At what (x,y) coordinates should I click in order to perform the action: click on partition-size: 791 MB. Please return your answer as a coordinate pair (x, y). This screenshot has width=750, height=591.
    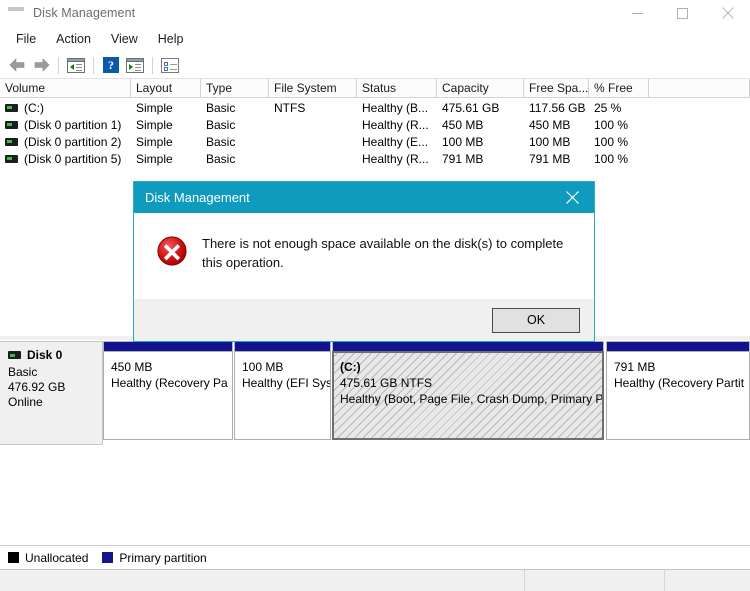
    Looking at the image, I should click on (635, 367).